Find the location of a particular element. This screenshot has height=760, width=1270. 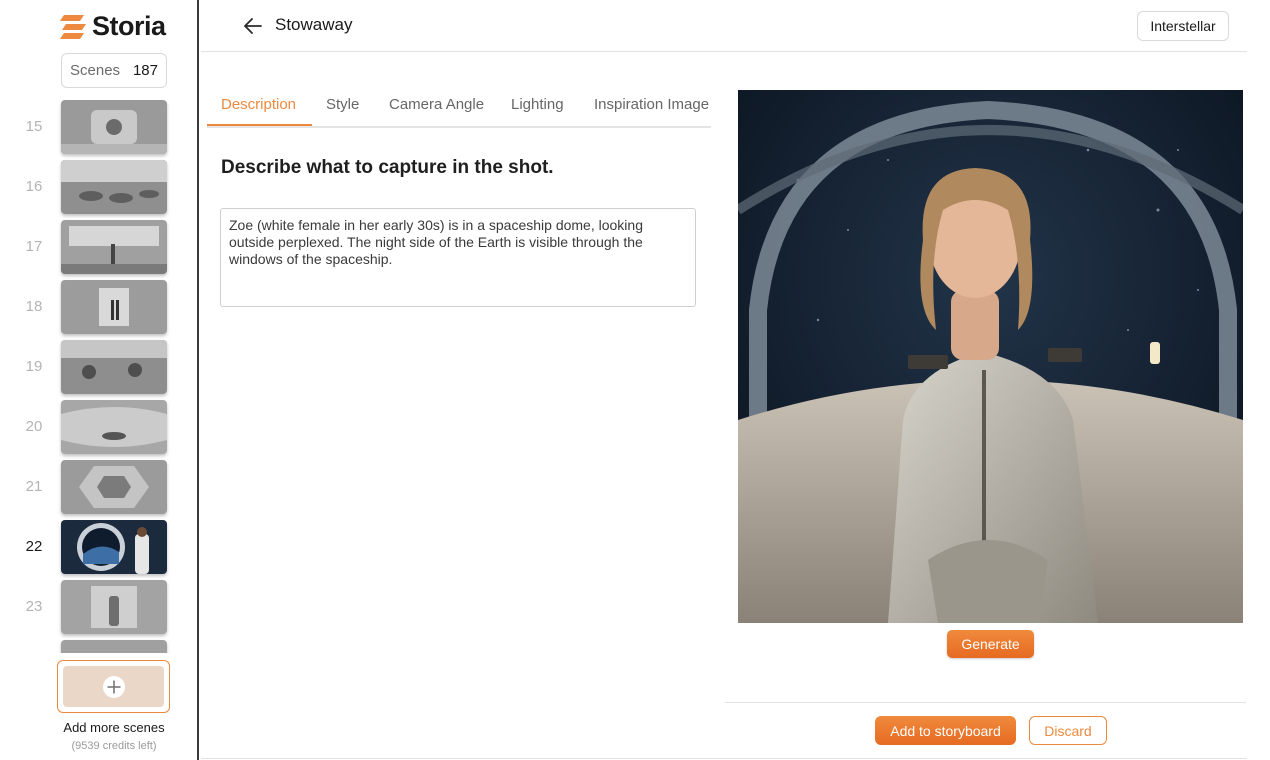

tab-inspiration-image: Inspiration Image is located at coordinates (651, 104).